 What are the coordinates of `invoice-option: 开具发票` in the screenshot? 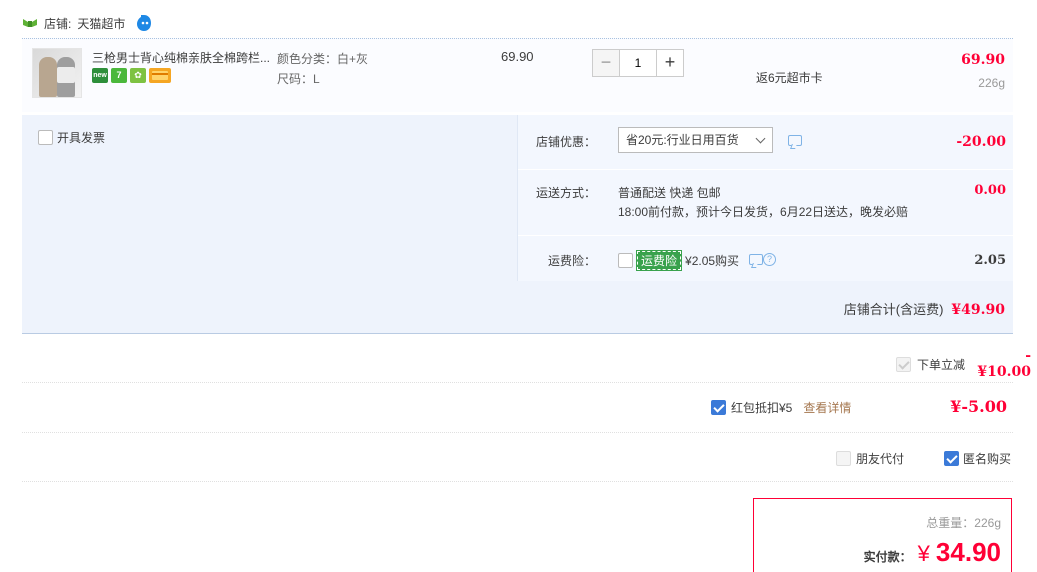 It's located at (71, 137).